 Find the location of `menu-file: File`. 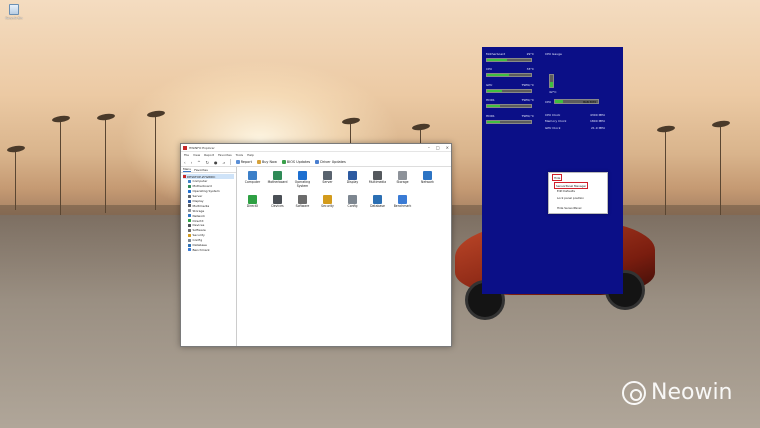

menu-file: File is located at coordinates (186, 155).